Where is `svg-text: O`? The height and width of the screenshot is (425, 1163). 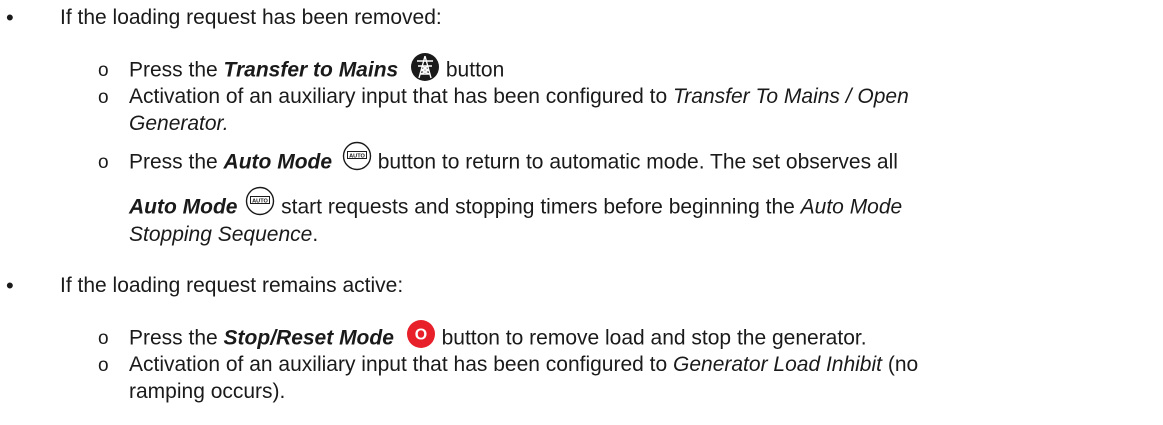 svg-text: O is located at coordinates (421, 335).